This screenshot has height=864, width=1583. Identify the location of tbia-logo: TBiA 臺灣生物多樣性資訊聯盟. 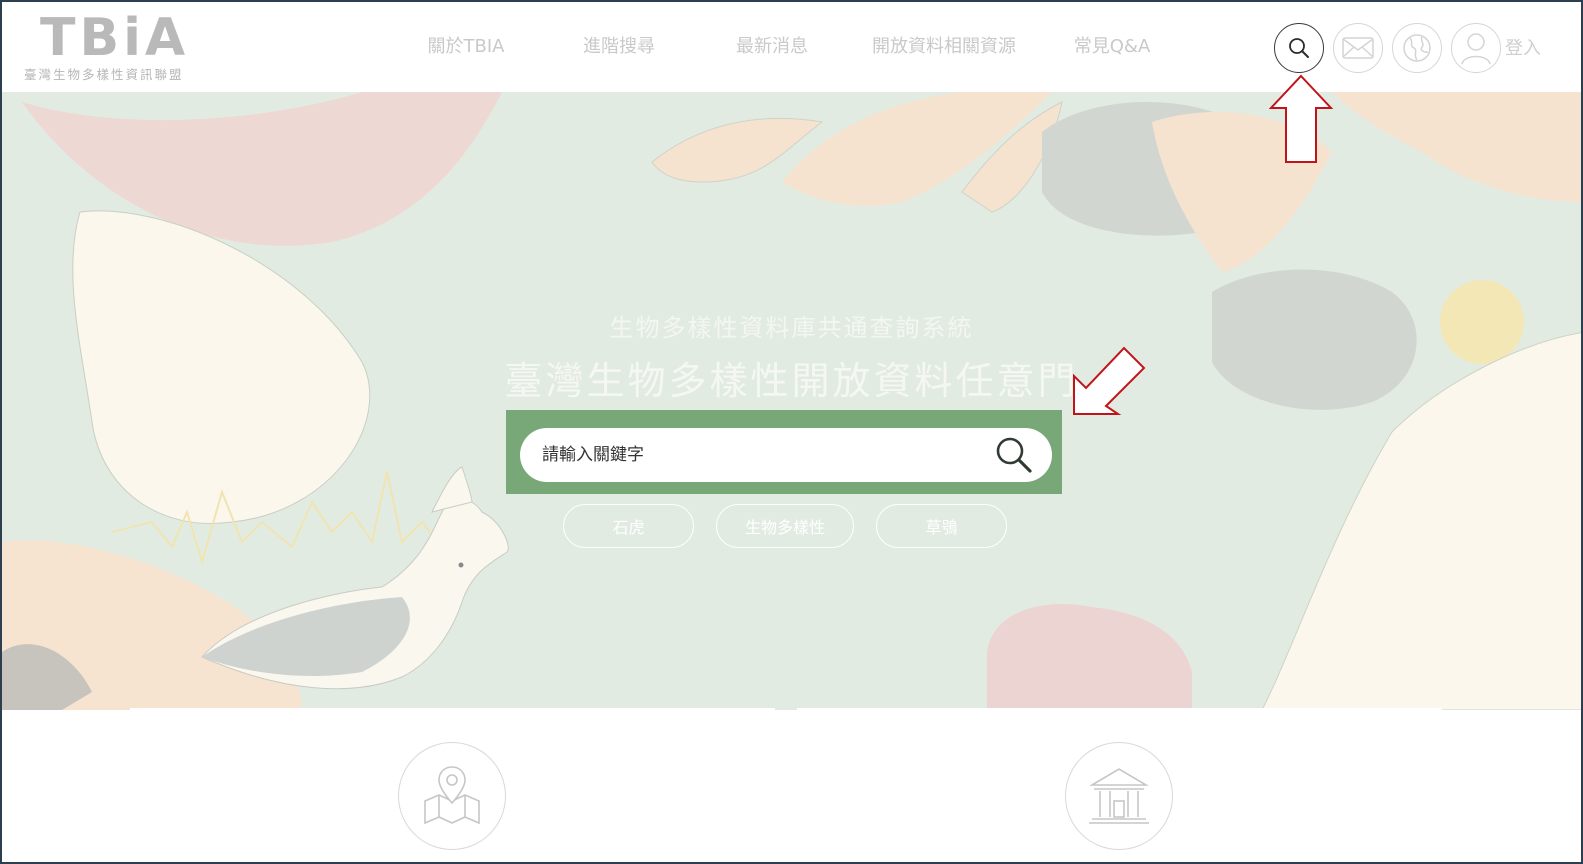
(115, 46).